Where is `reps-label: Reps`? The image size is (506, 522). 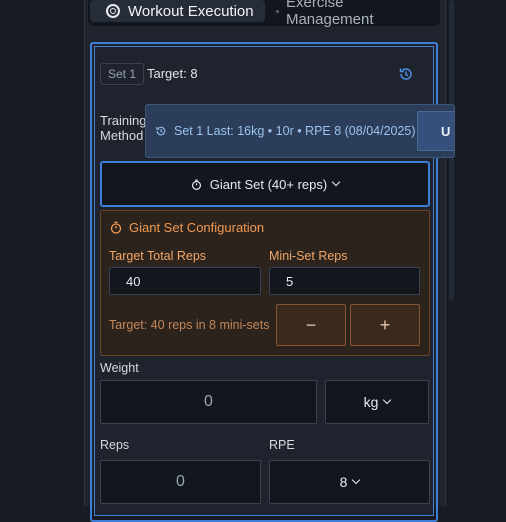
reps-label: Reps is located at coordinates (115, 445).